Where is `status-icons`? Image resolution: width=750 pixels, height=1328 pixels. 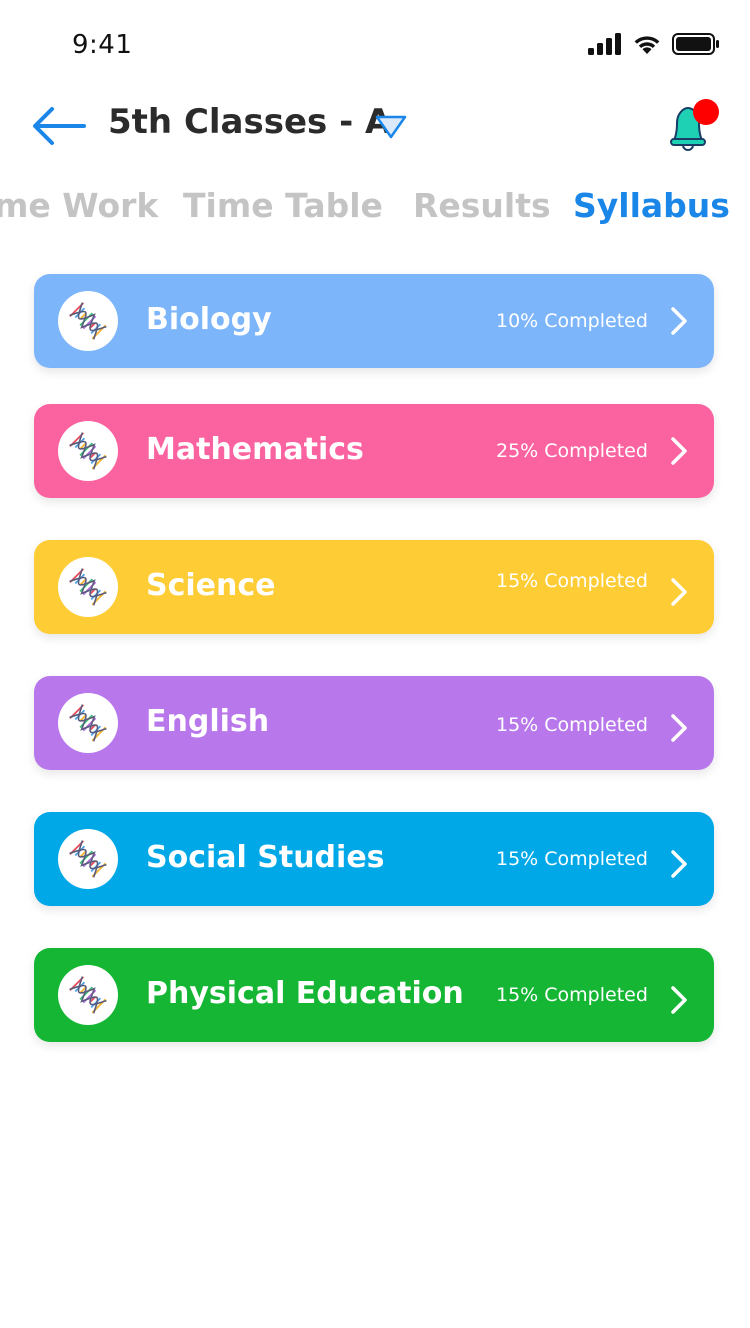
status-icons is located at coordinates (654, 44).